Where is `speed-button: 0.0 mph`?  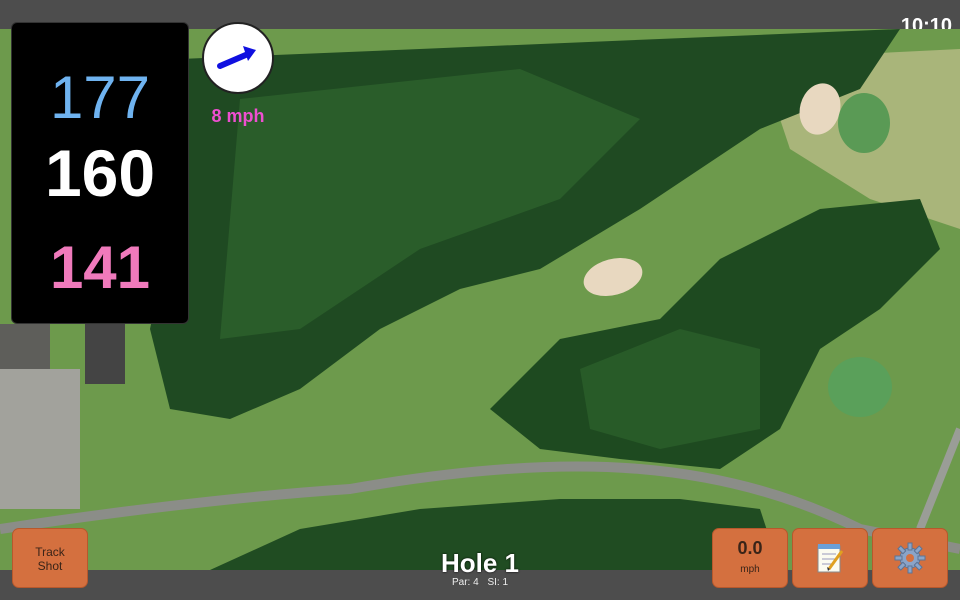 speed-button: 0.0 mph is located at coordinates (750, 558).